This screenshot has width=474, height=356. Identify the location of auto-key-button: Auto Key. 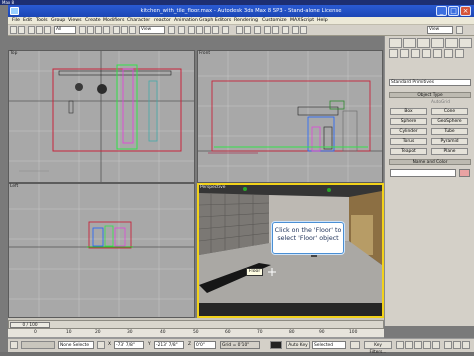
(298, 345).